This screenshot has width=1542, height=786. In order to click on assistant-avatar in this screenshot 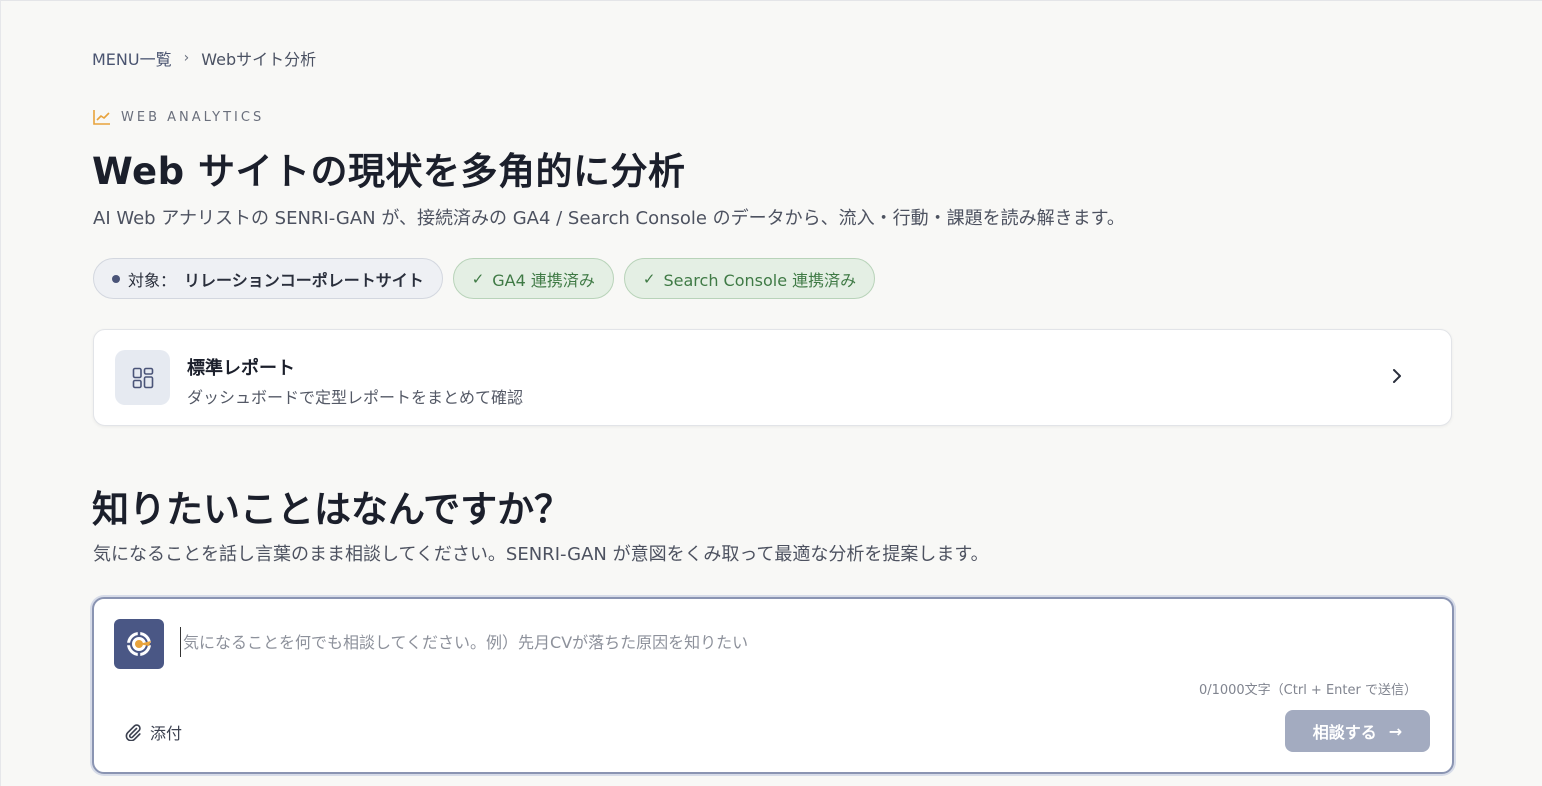, I will do `click(139, 644)`.